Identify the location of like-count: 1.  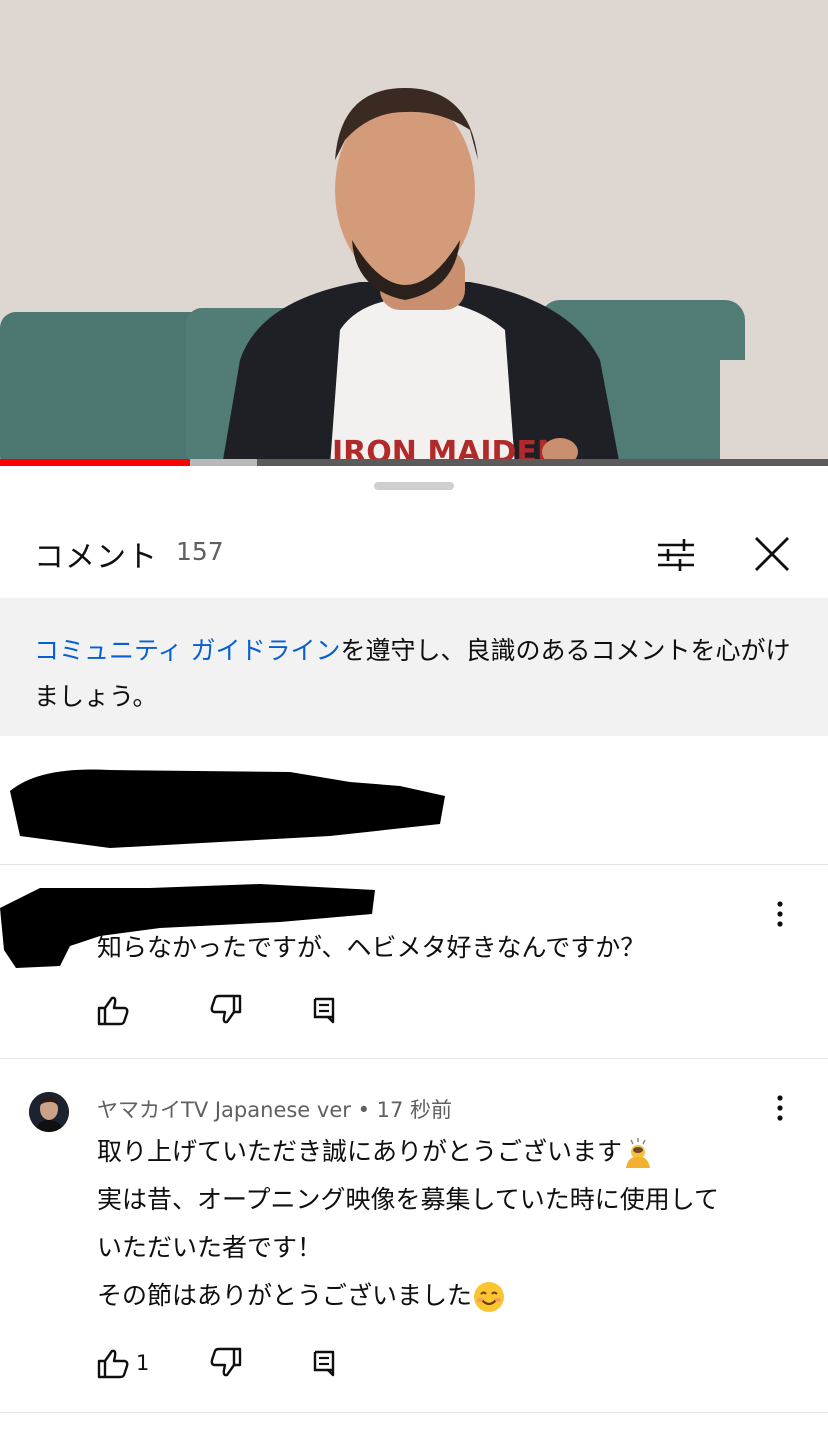
(143, 1363).